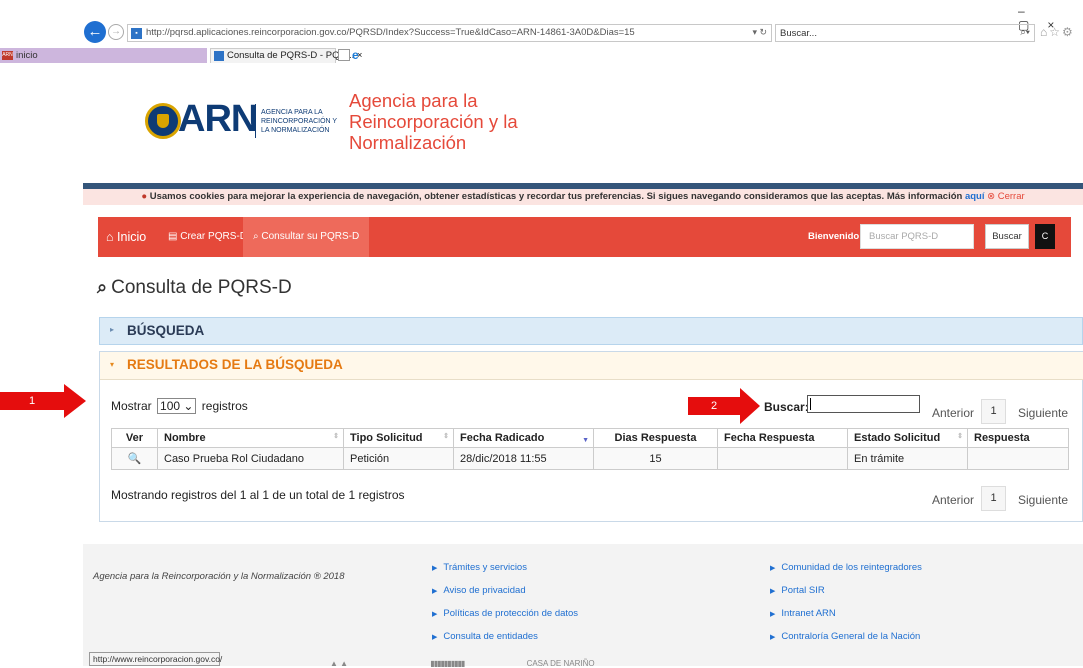 This screenshot has height=668, width=1083. Describe the element at coordinates (975, 196) in the screenshot. I see `cookie-more-link: aquí` at that location.